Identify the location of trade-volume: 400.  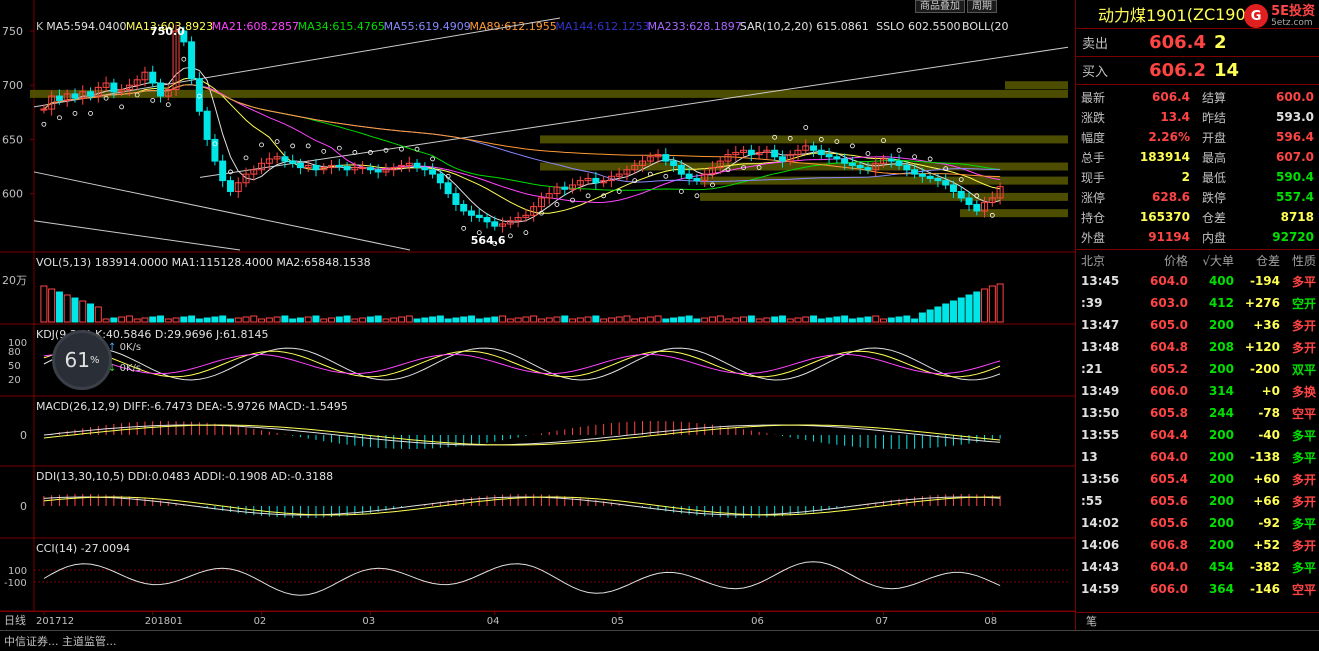
(1221, 281).